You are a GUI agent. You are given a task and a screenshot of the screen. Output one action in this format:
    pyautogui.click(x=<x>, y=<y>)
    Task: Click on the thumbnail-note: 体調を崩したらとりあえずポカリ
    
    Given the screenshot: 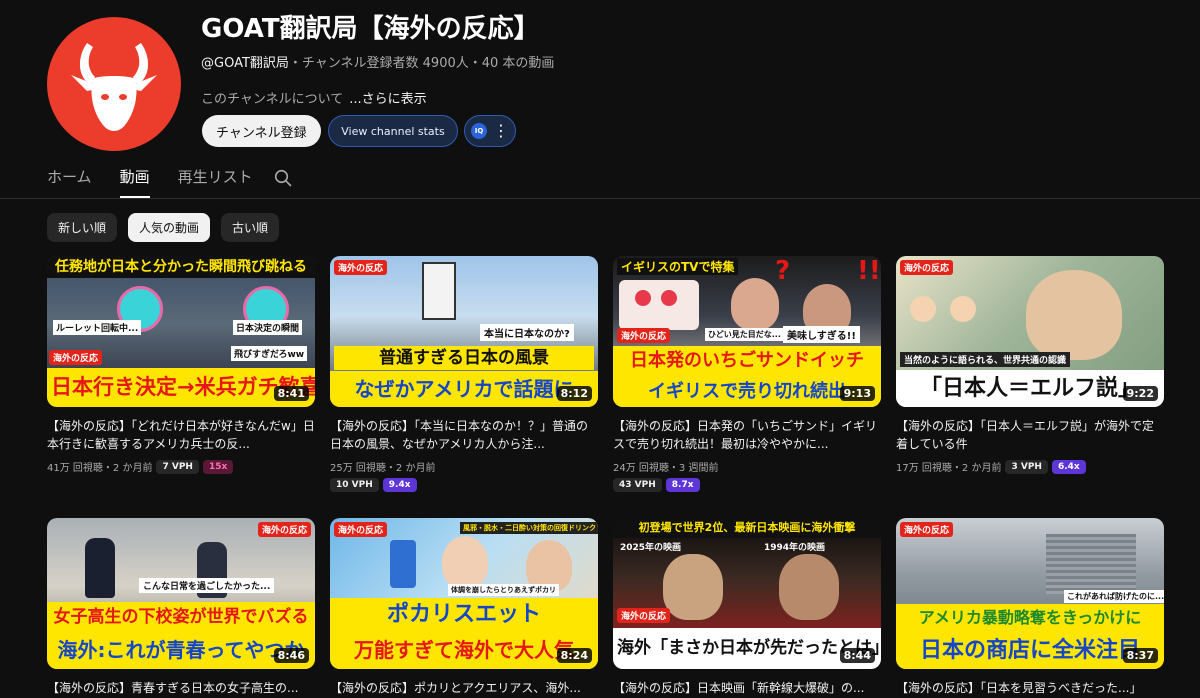 What is the action you would take?
    pyautogui.click(x=503, y=590)
    